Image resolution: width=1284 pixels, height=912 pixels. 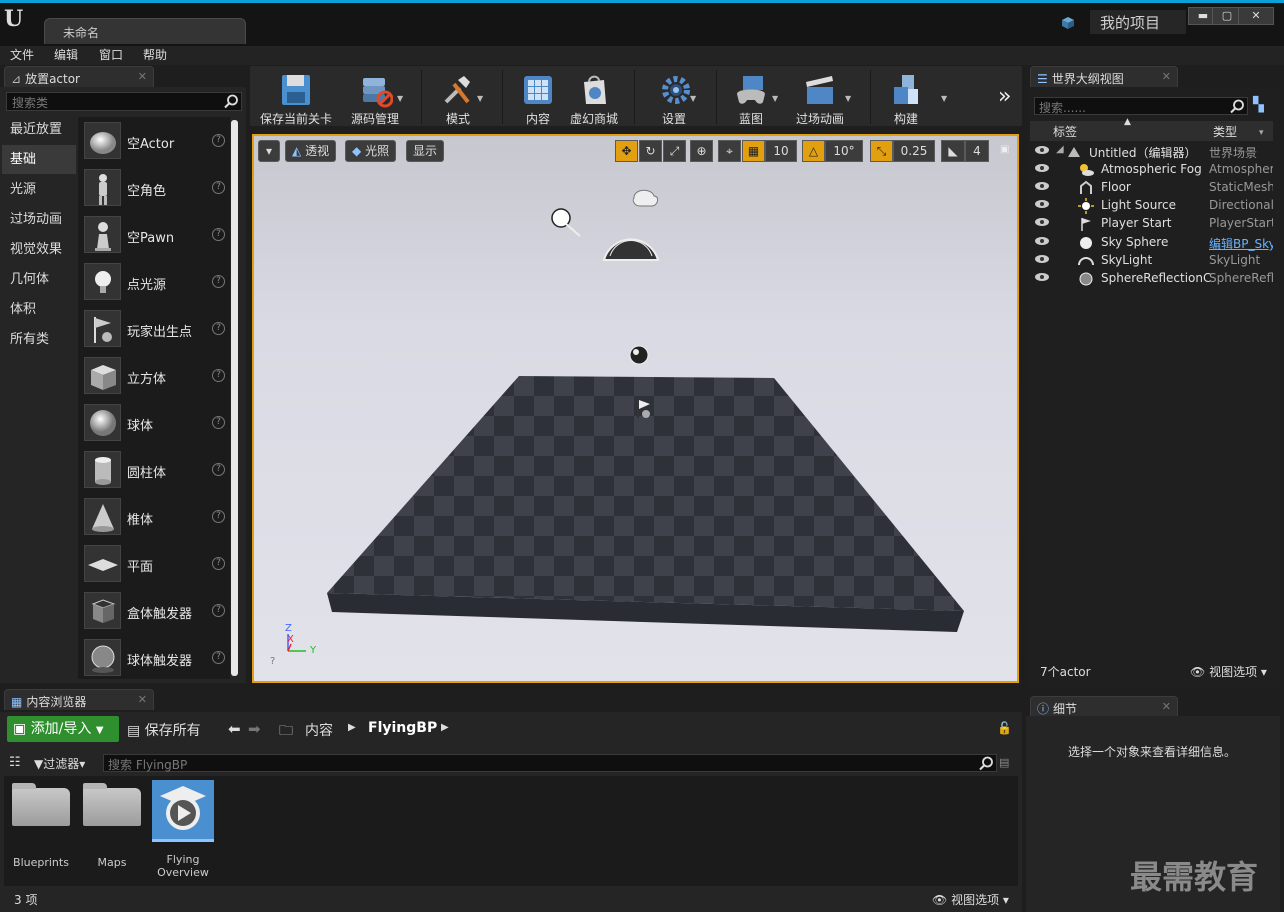 What do you see at coordinates (631, 249) in the screenshot?
I see `skylight-gizmo-icon` at bounding box center [631, 249].